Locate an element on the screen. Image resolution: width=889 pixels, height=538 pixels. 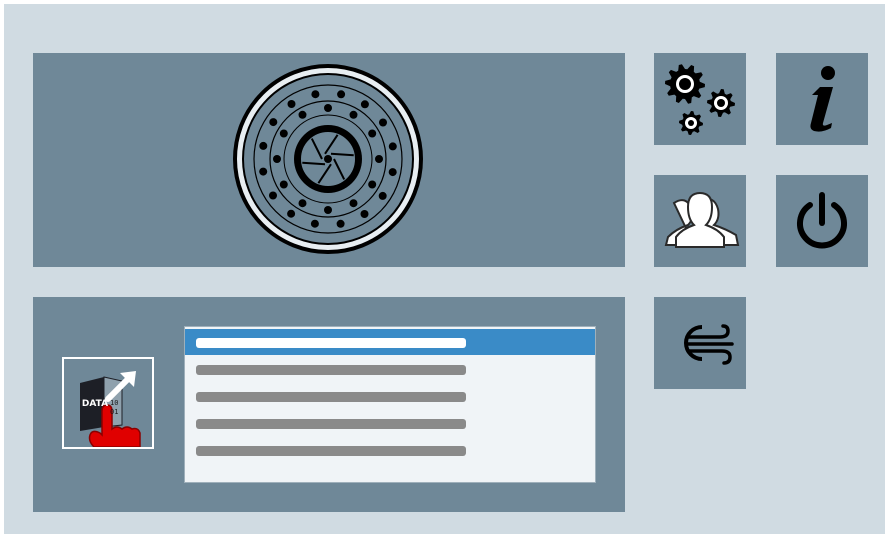
data-export-button: DATA 10 01 is located at coordinates (108, 403).